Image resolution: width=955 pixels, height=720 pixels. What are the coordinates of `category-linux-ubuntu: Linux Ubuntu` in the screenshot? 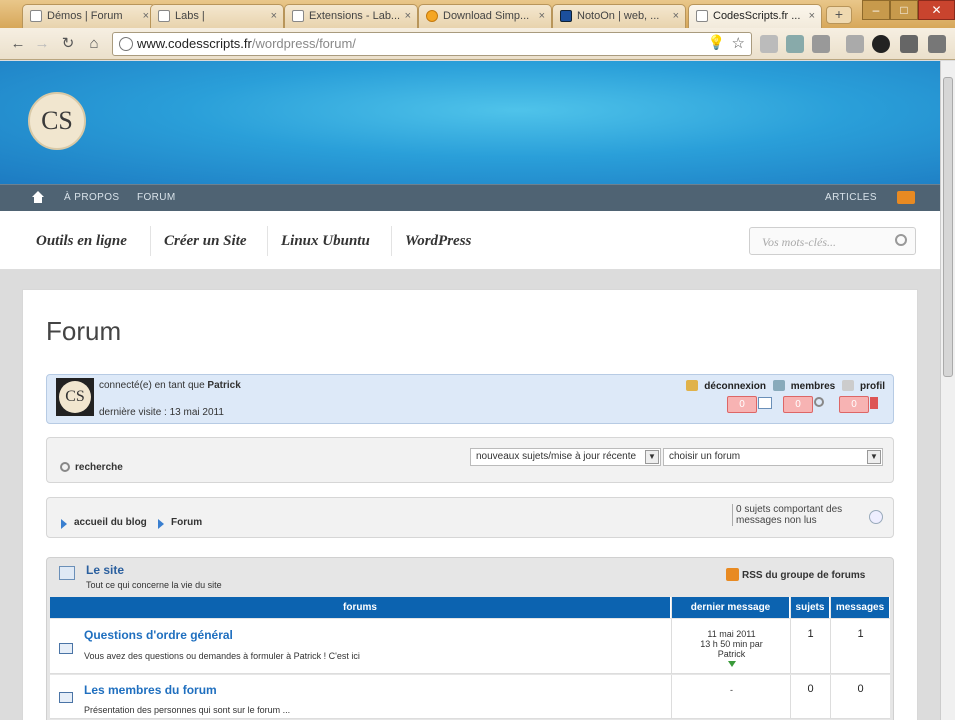 It's located at (325, 241).